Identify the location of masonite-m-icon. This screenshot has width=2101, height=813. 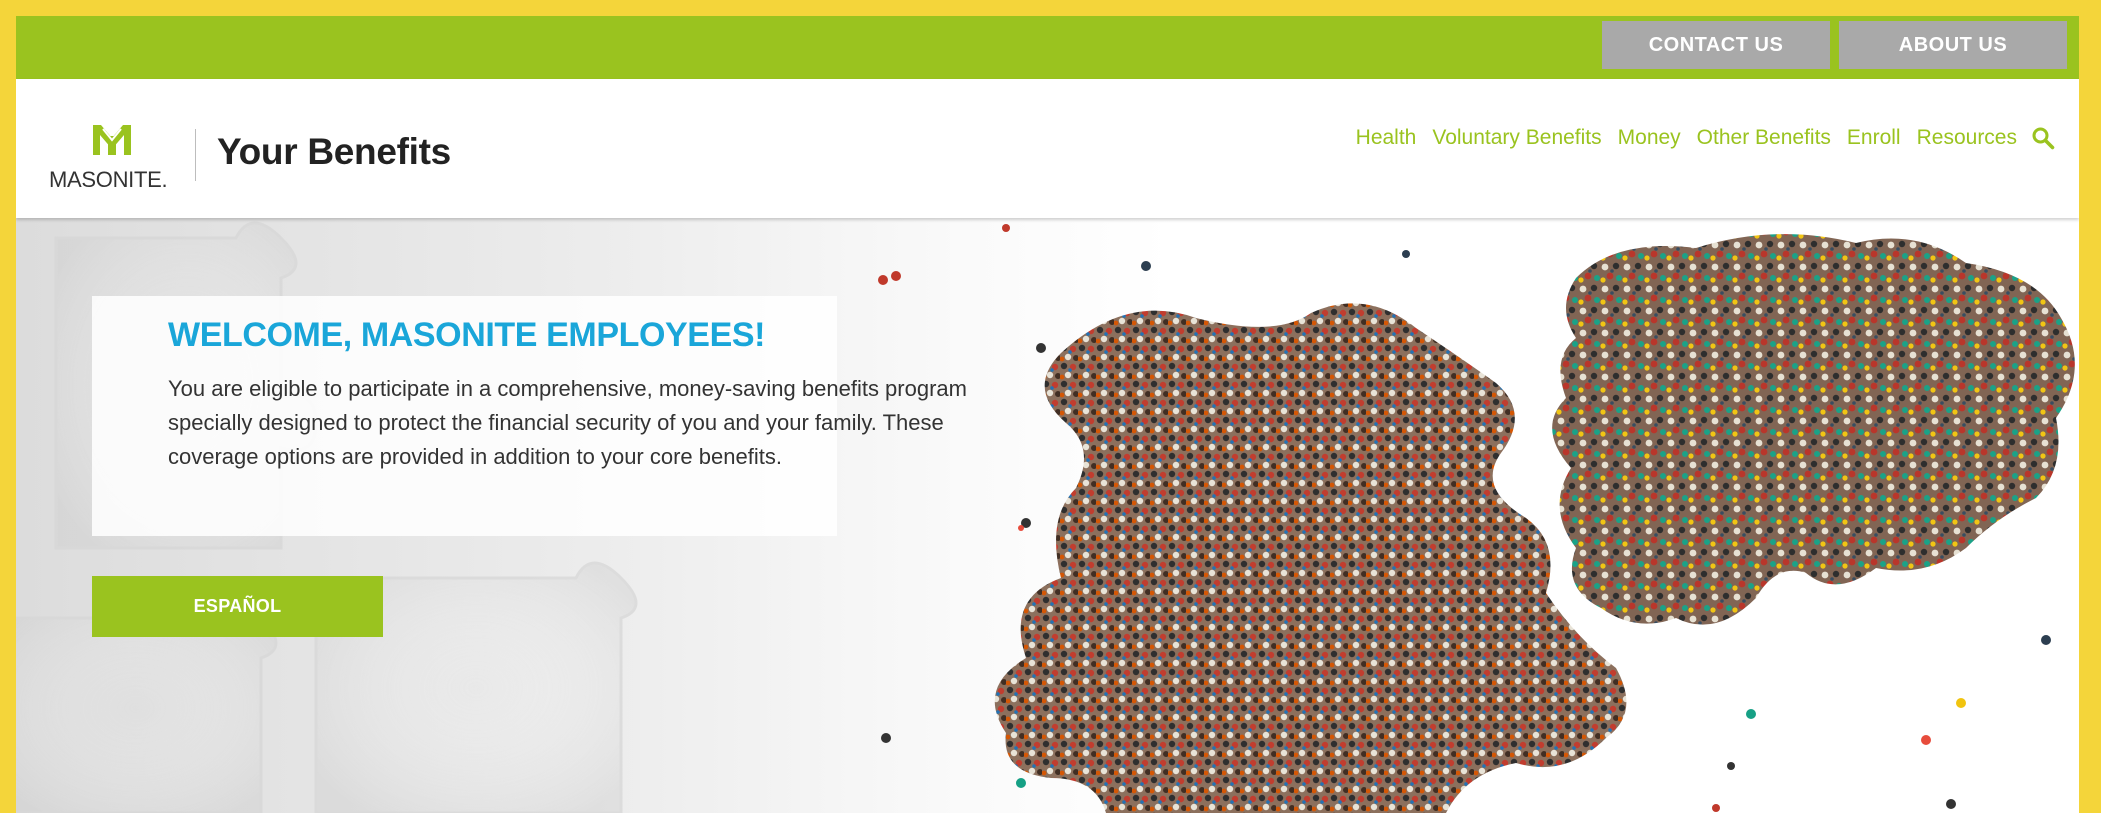
(112, 140).